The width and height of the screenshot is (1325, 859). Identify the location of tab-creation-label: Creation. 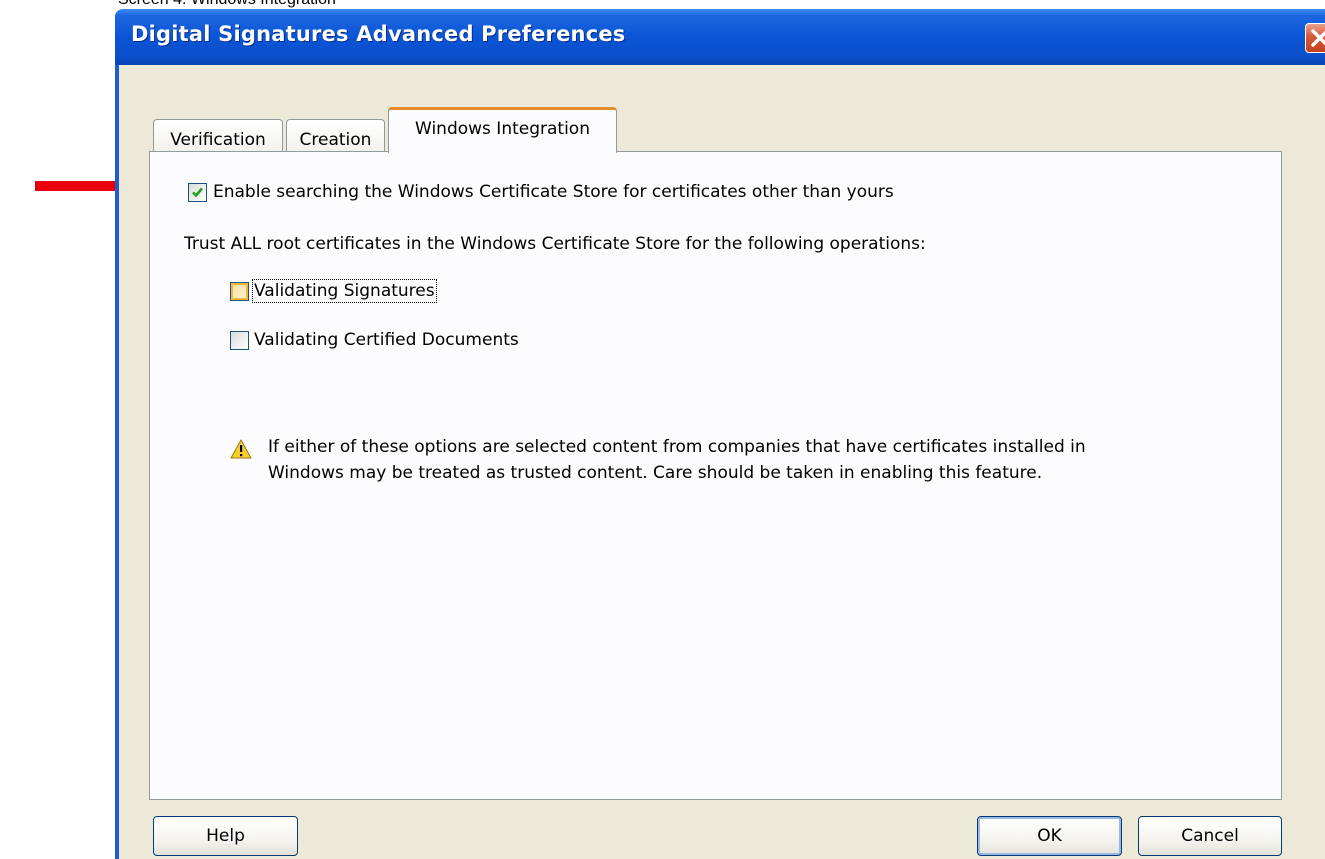
(335, 140).